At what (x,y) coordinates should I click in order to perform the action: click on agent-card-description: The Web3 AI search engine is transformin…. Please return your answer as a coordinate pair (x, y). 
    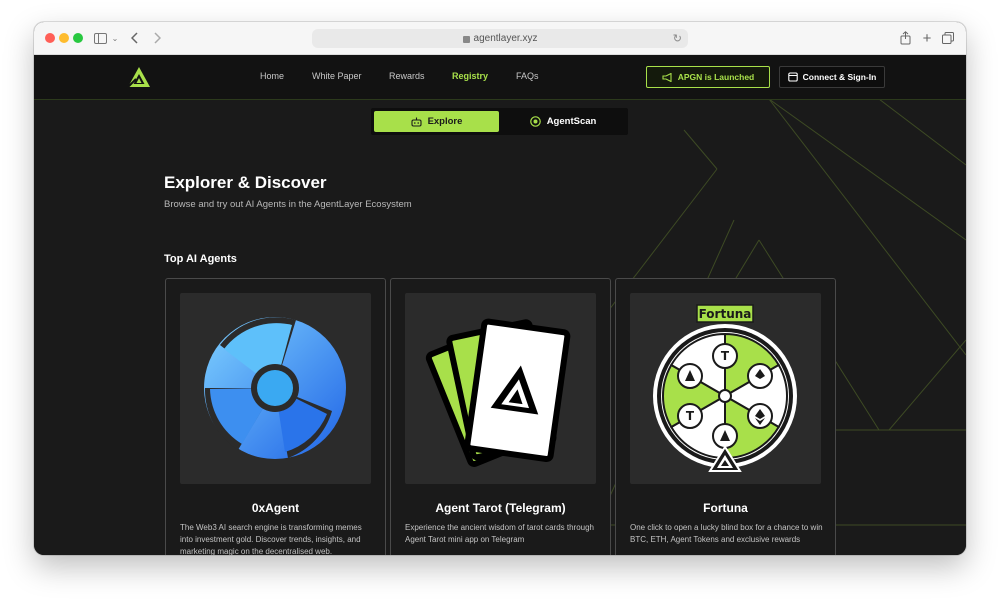
    Looking at the image, I should click on (271, 539).